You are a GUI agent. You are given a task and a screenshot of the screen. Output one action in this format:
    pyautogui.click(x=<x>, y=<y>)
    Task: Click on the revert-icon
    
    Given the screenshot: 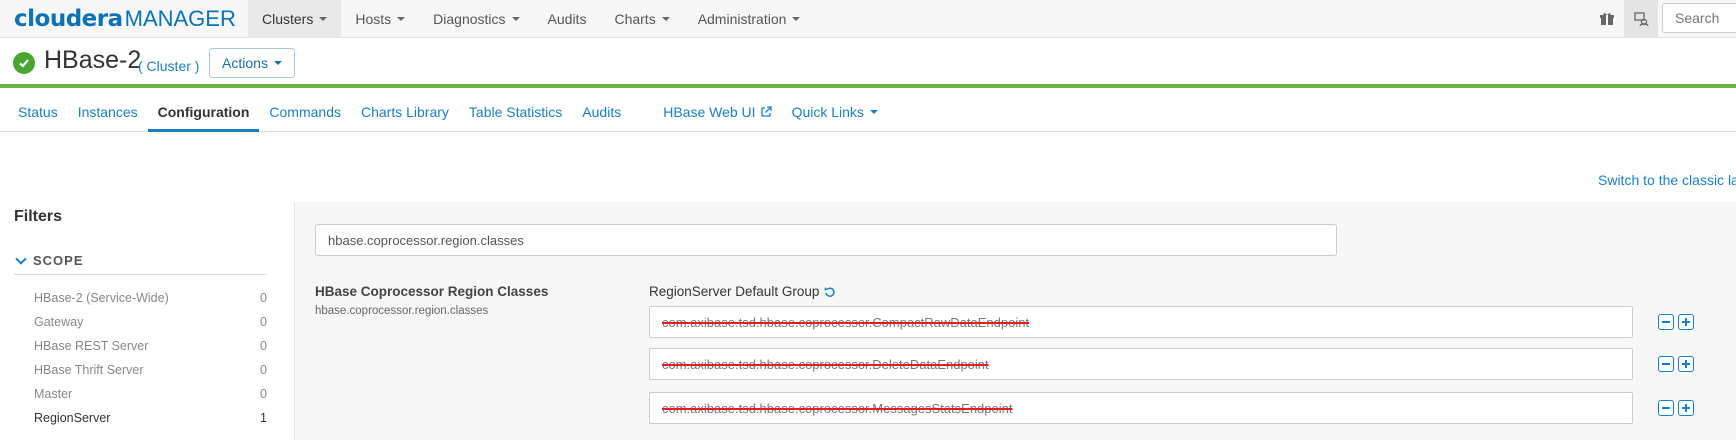 What is the action you would take?
    pyautogui.click(x=830, y=292)
    